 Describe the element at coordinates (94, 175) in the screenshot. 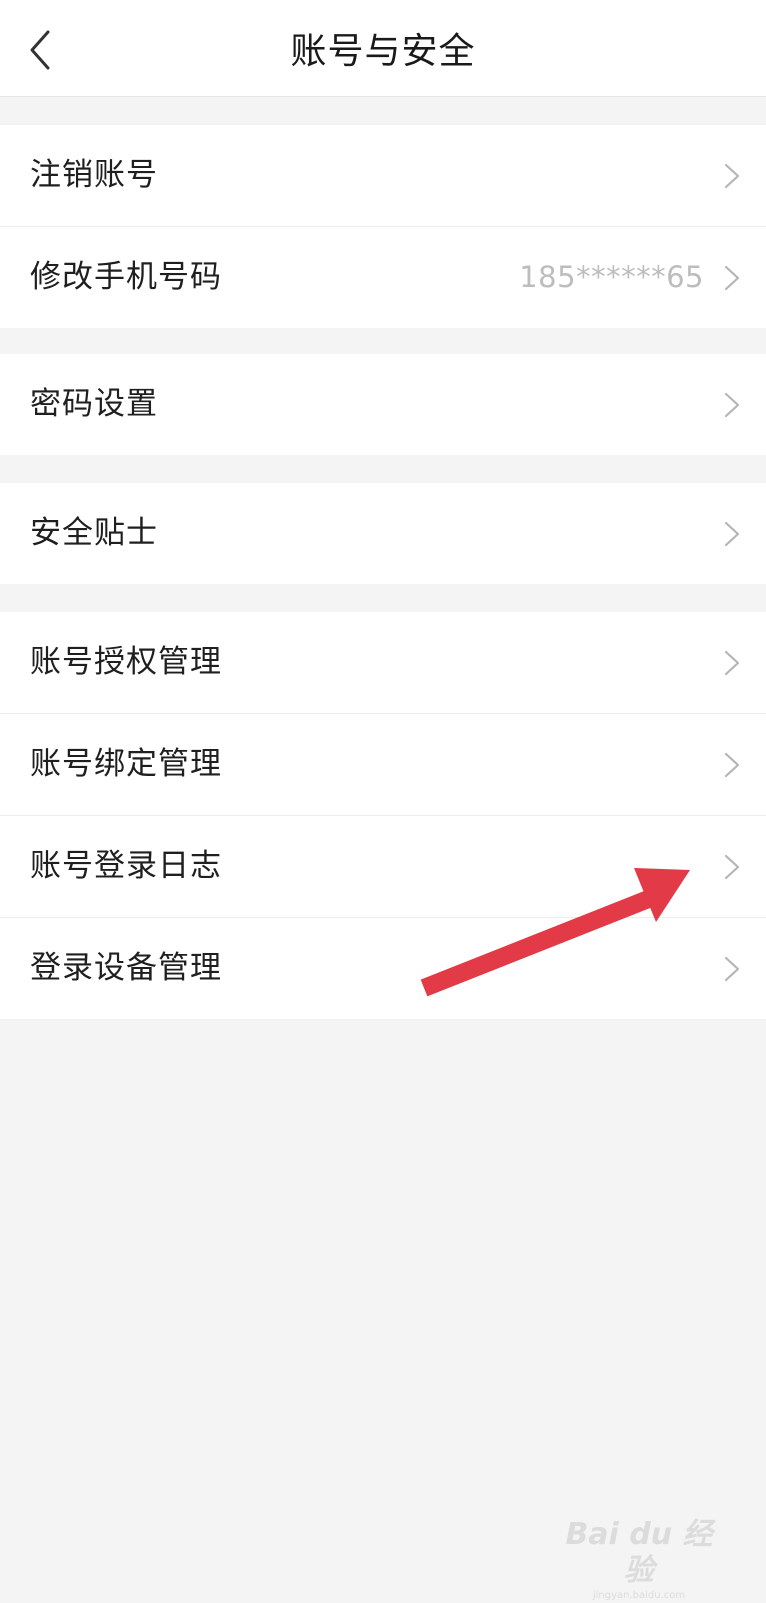

I see `row-label: 注销账号` at that location.